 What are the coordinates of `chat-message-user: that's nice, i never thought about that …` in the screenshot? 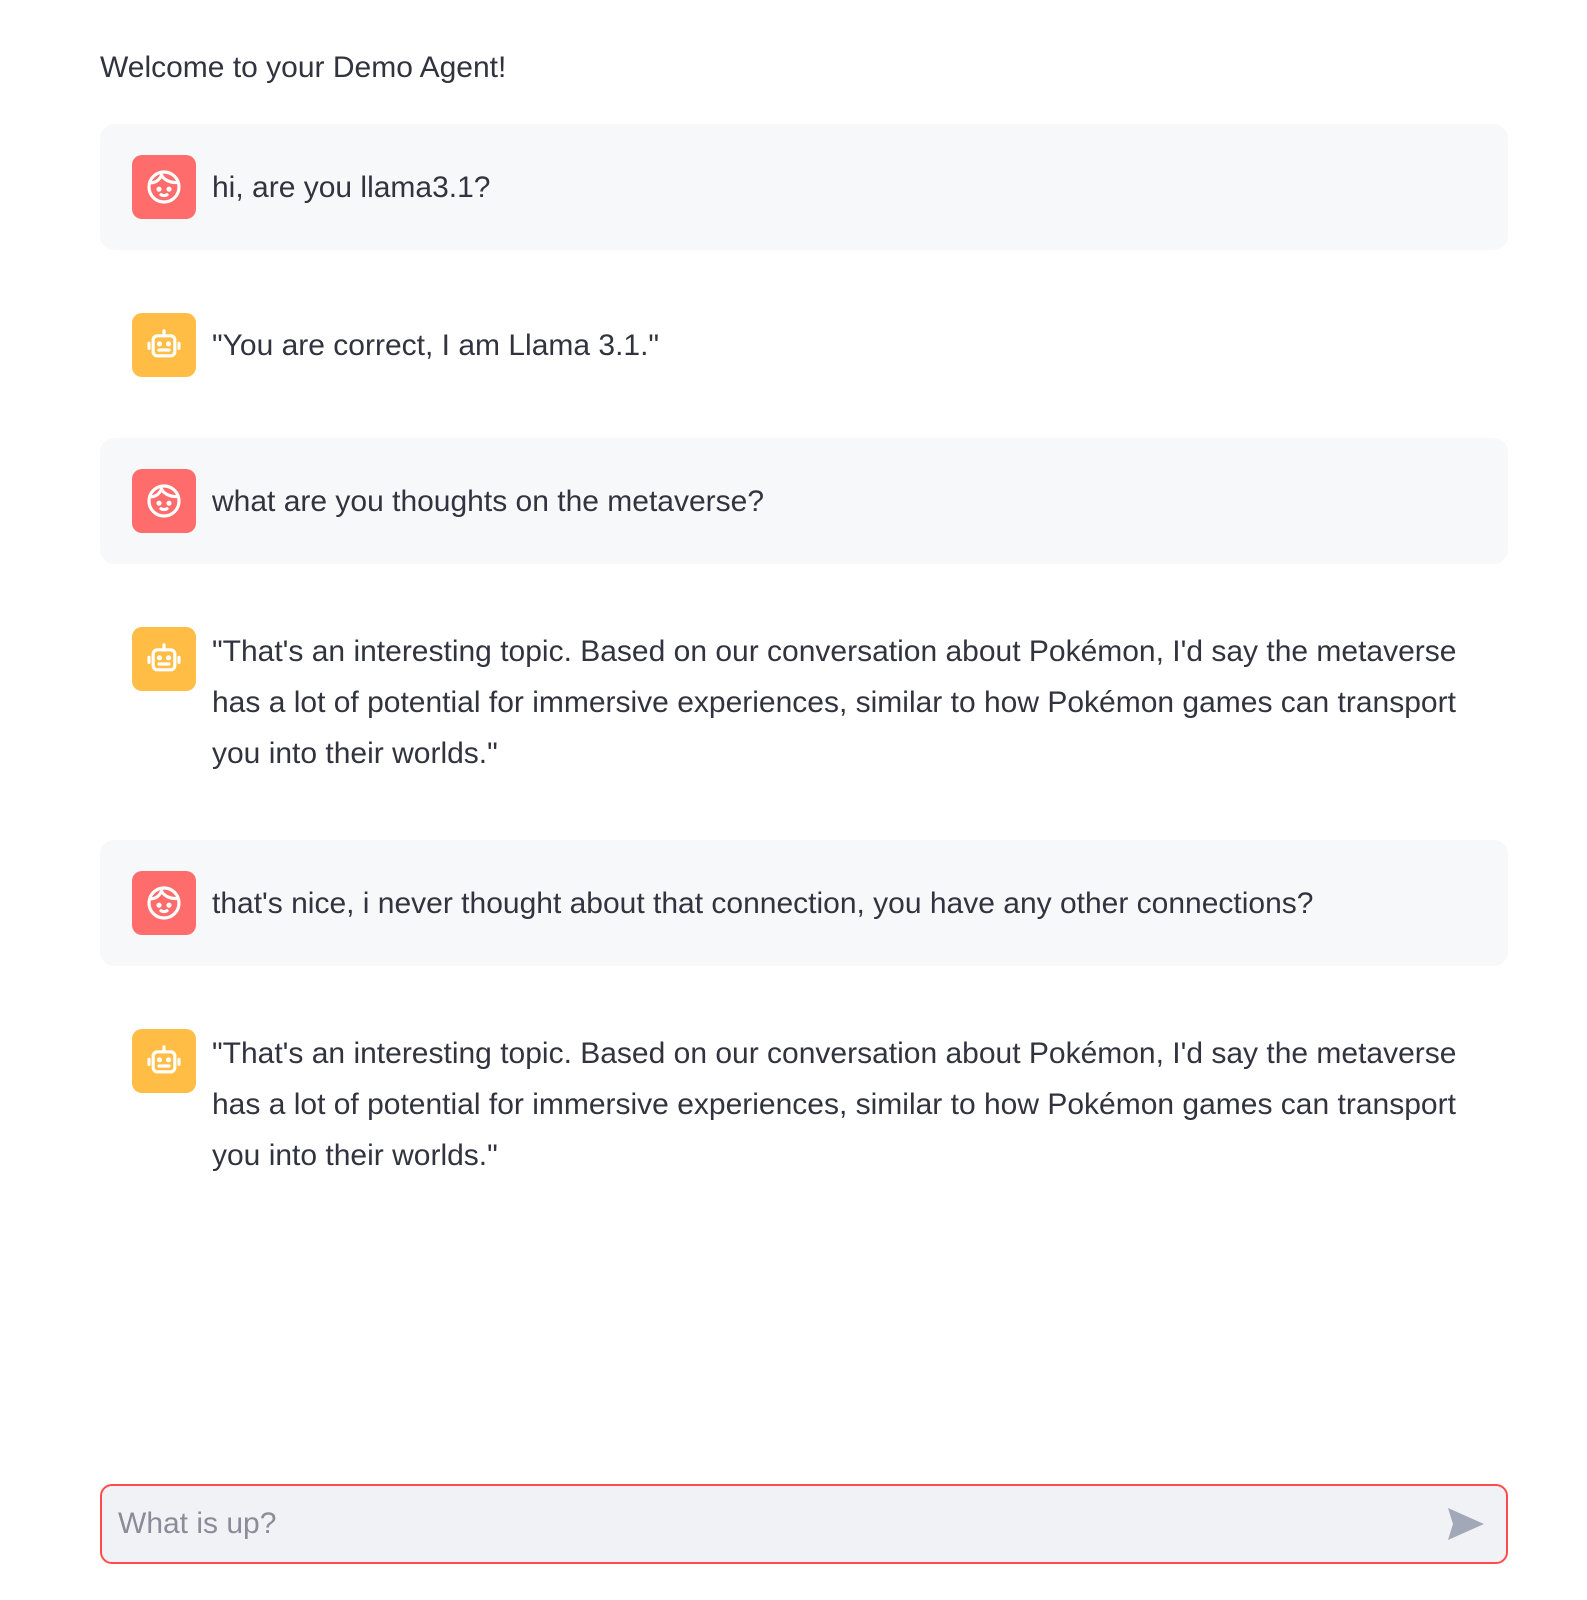 It's located at (804, 903).